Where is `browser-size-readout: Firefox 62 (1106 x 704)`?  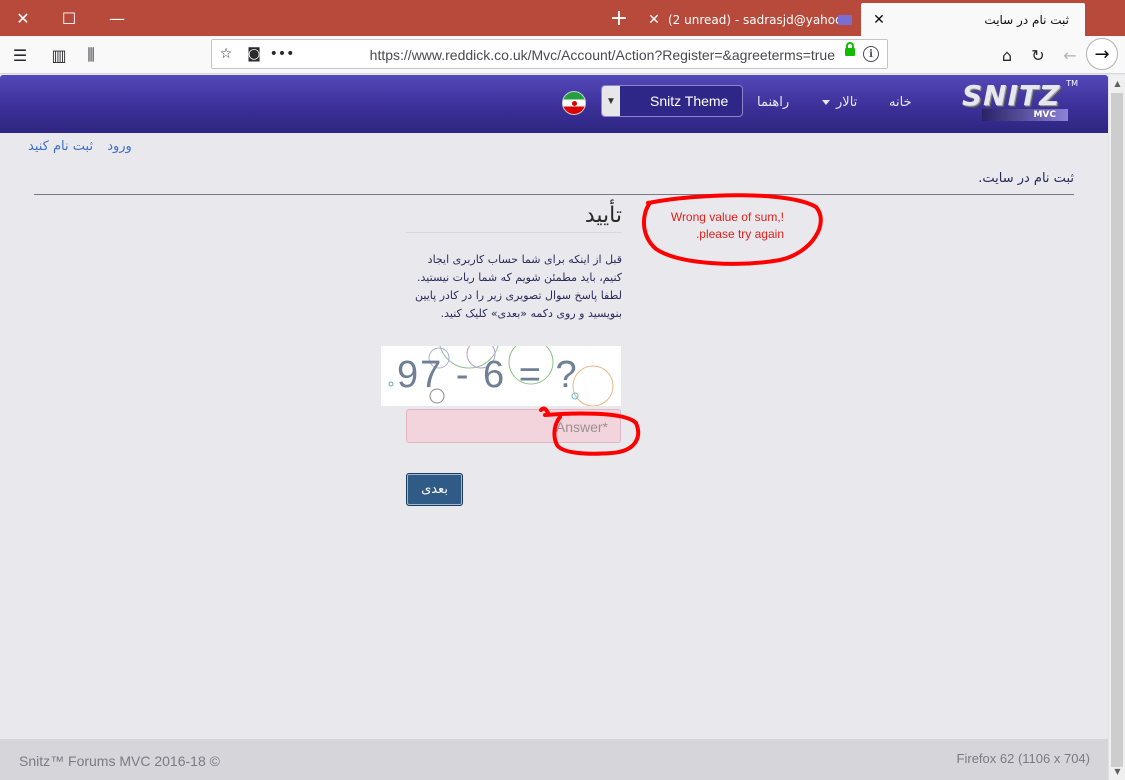
browser-size-readout: Firefox 62 (1106 x 704) is located at coordinates (1023, 758).